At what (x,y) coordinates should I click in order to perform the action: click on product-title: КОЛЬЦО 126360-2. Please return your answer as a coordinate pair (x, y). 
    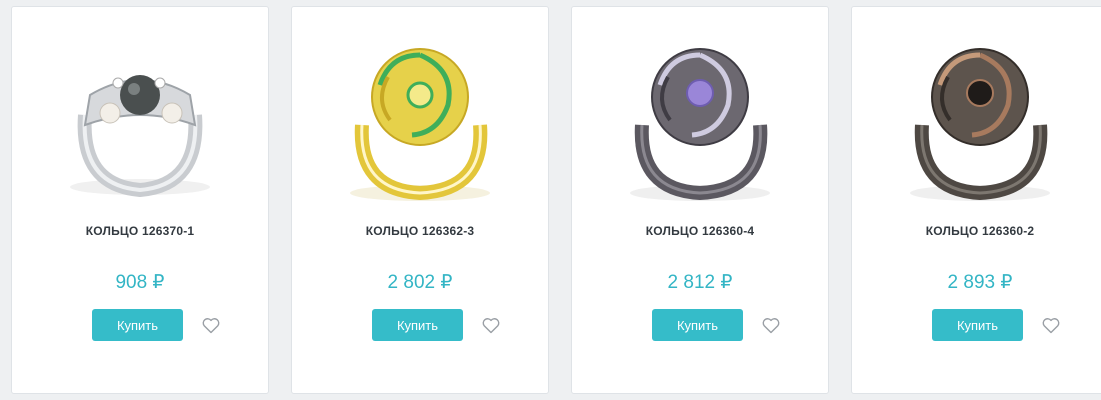
    Looking at the image, I should click on (976, 231).